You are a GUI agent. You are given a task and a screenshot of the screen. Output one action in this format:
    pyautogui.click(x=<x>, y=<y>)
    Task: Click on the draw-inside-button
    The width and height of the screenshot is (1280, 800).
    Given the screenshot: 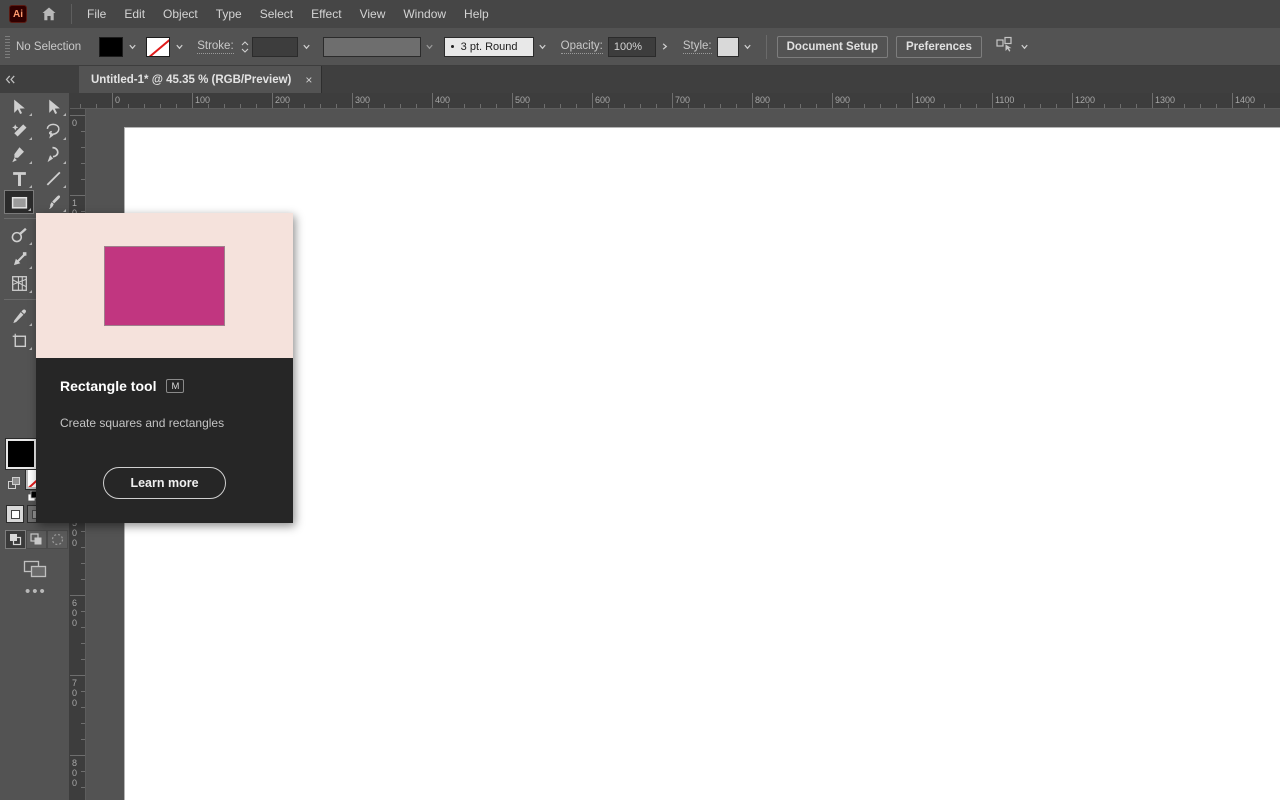 What is the action you would take?
    pyautogui.click(x=57, y=539)
    